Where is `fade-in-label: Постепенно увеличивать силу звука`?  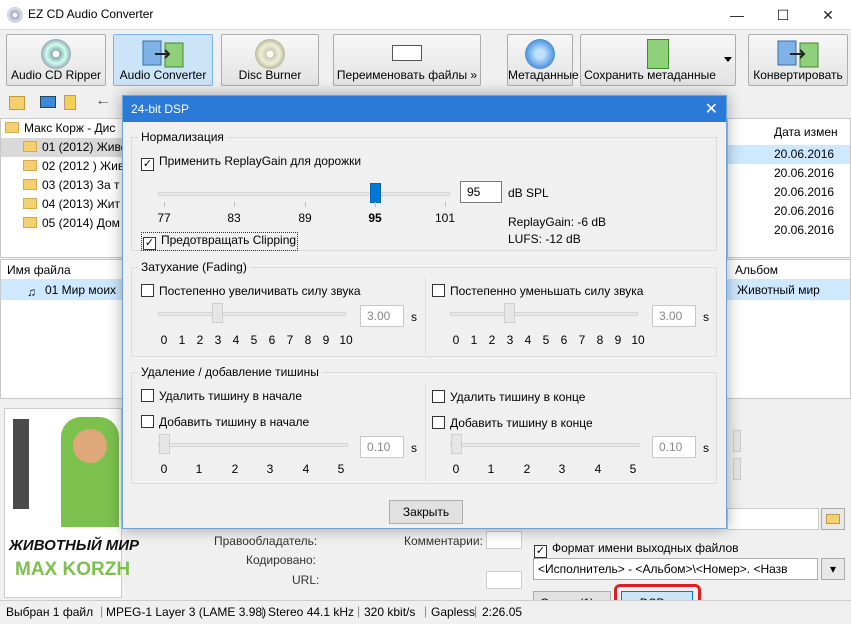 fade-in-label: Постепенно увеличивать силу звука is located at coordinates (260, 291).